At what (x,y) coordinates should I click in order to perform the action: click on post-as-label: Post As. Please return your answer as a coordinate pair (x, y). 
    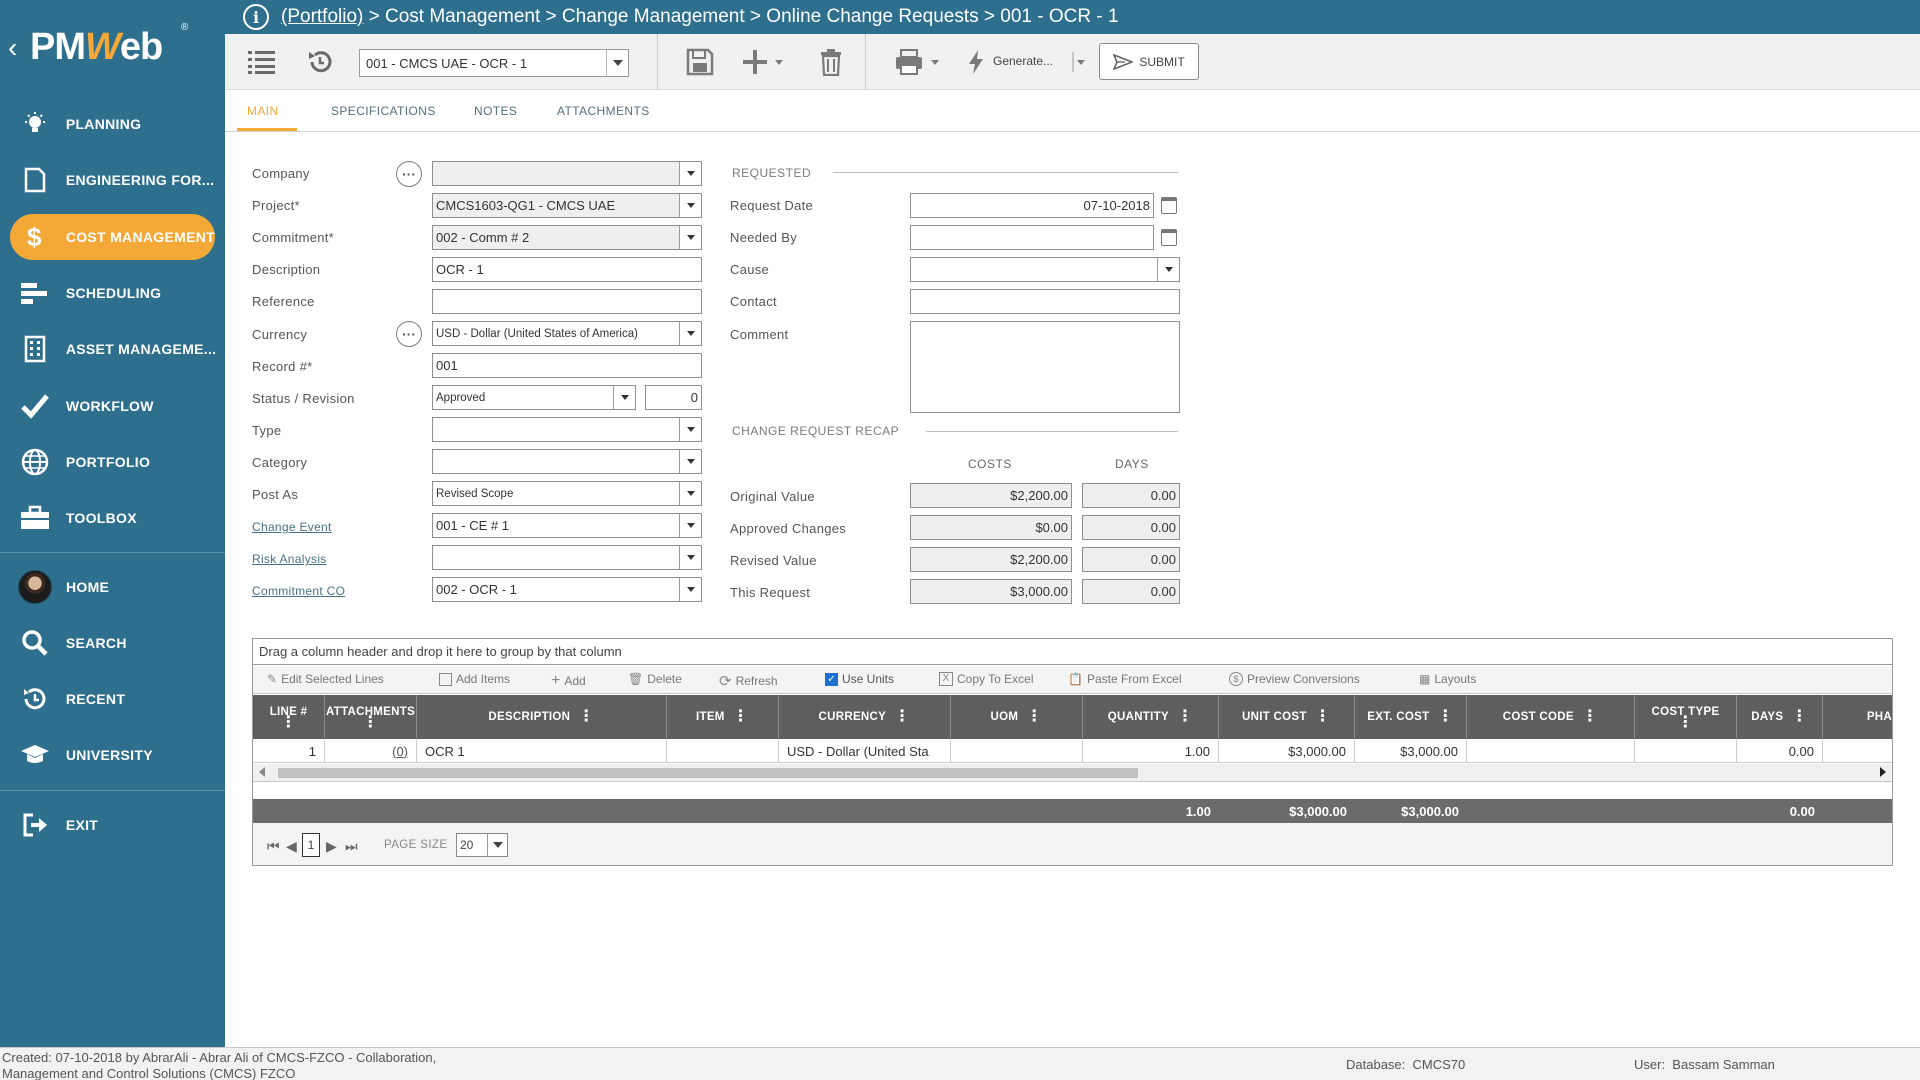
    Looking at the image, I should click on (275, 494).